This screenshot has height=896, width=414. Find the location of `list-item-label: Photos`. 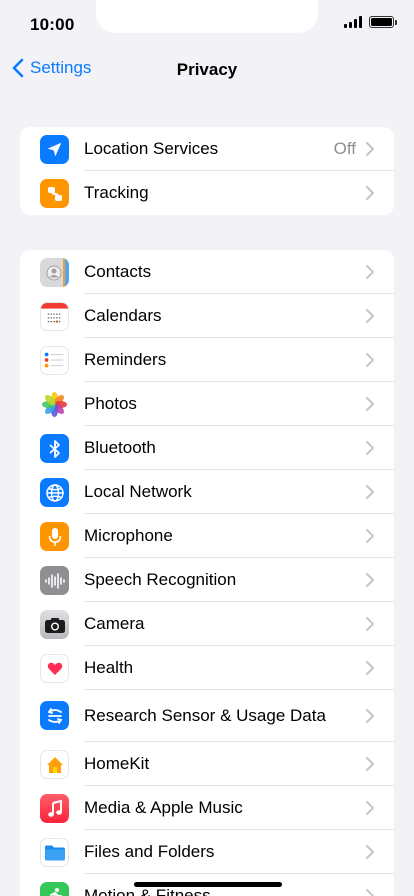

list-item-label: Photos is located at coordinates (110, 403).